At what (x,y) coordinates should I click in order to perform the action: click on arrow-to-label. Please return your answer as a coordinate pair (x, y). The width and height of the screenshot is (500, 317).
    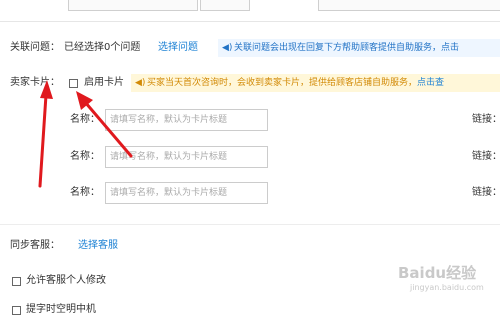
    Looking at the image, I should click on (45, 134).